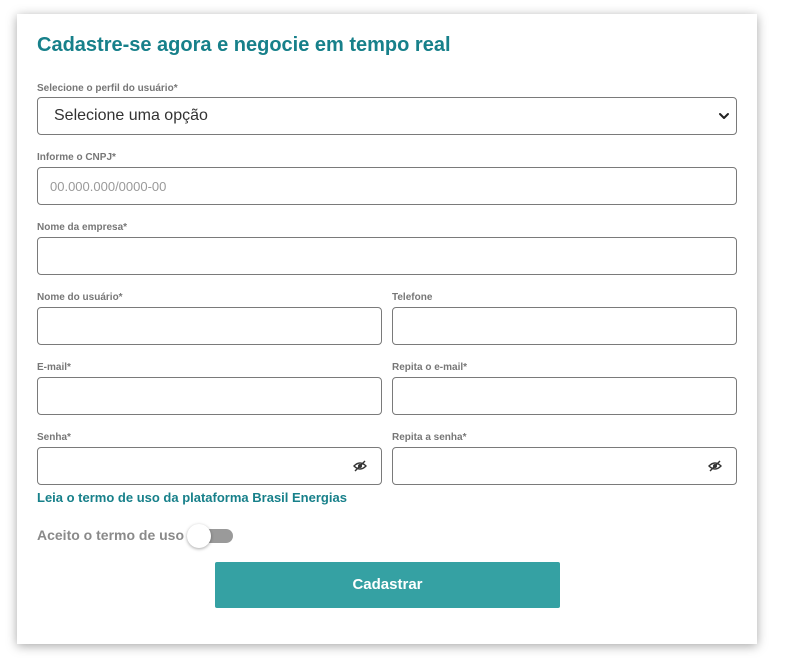  I want to click on toggle-knob, so click(199, 536).